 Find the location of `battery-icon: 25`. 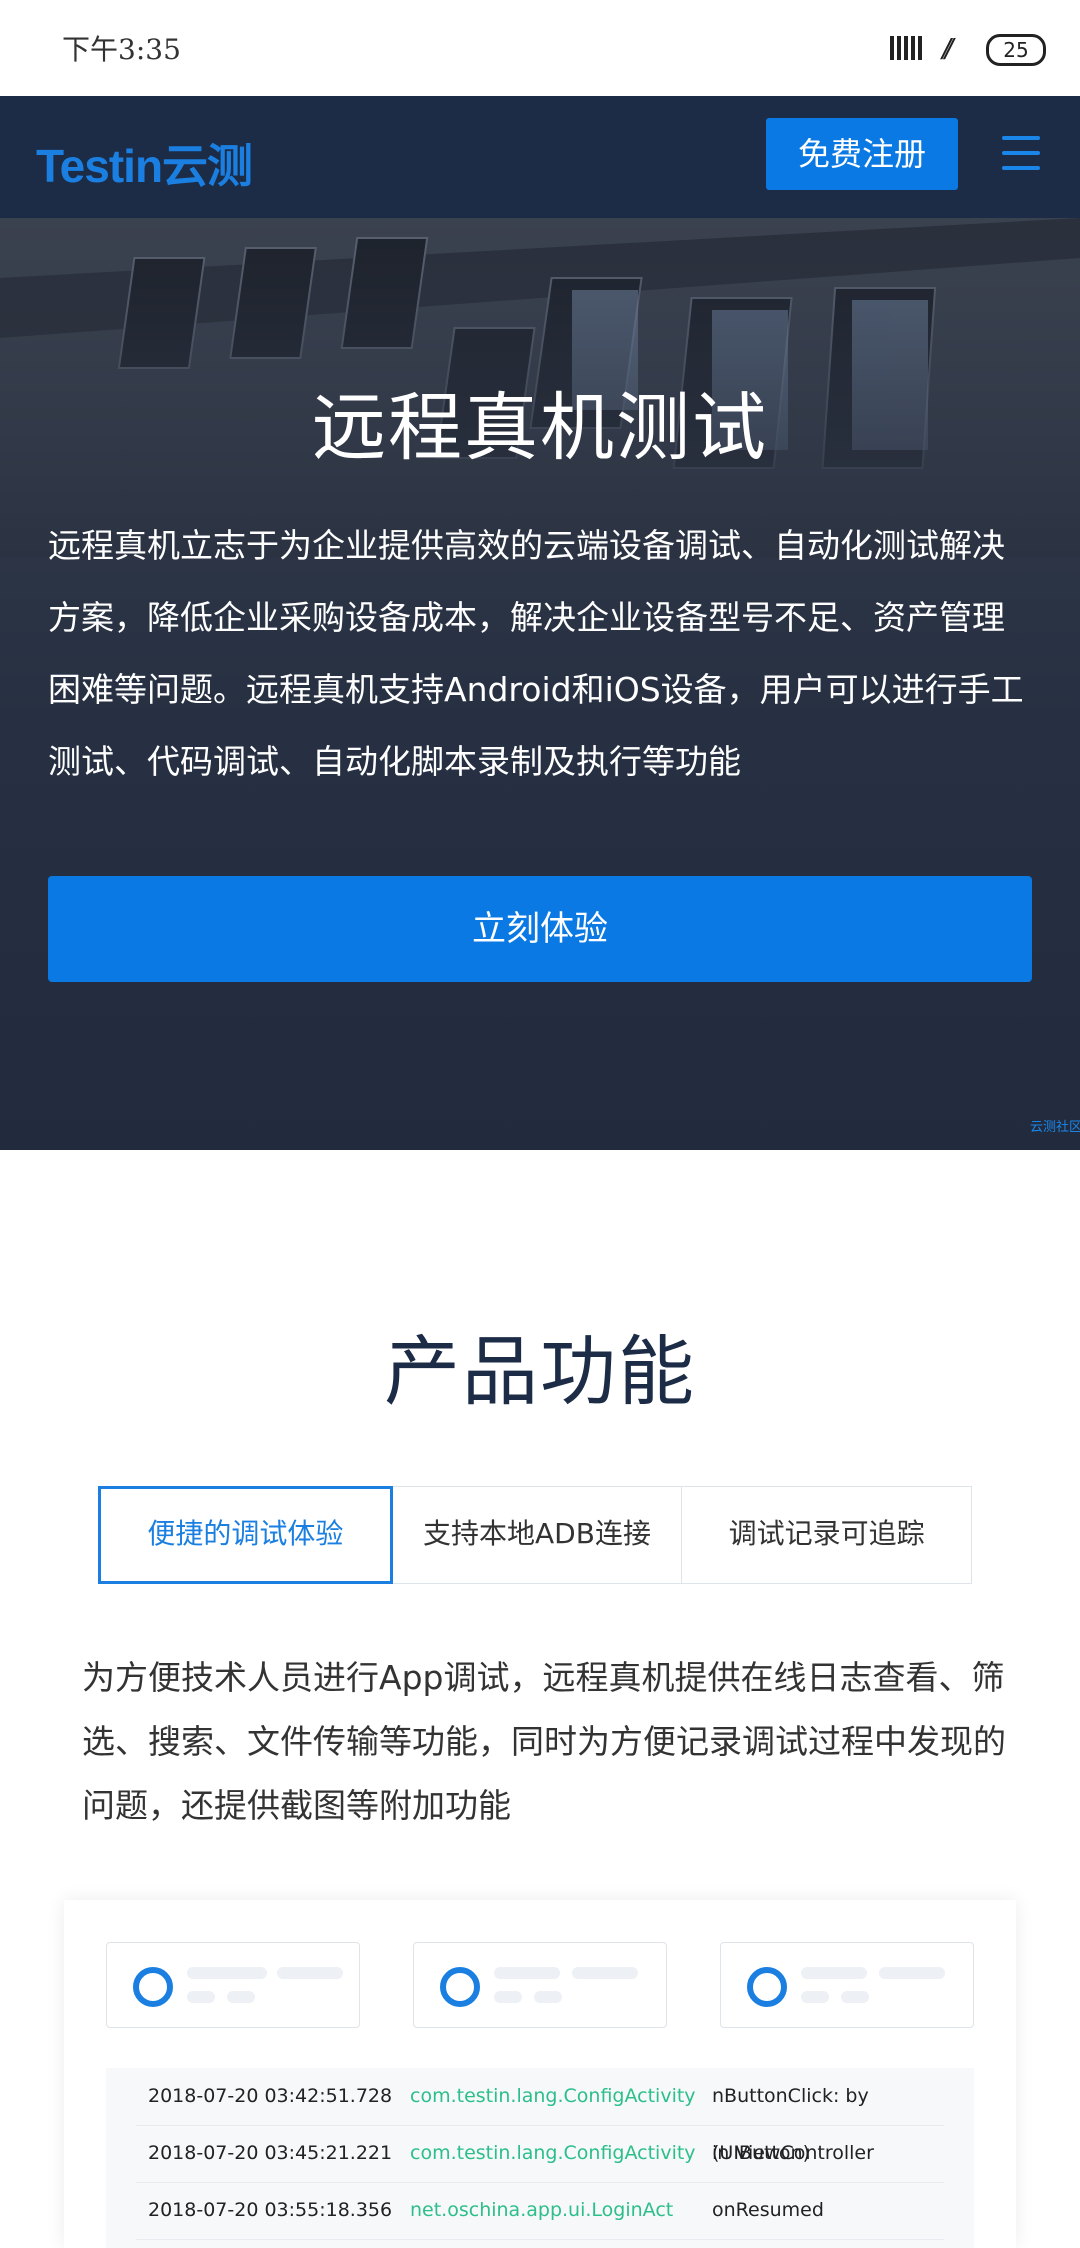

battery-icon: 25 is located at coordinates (1016, 50).